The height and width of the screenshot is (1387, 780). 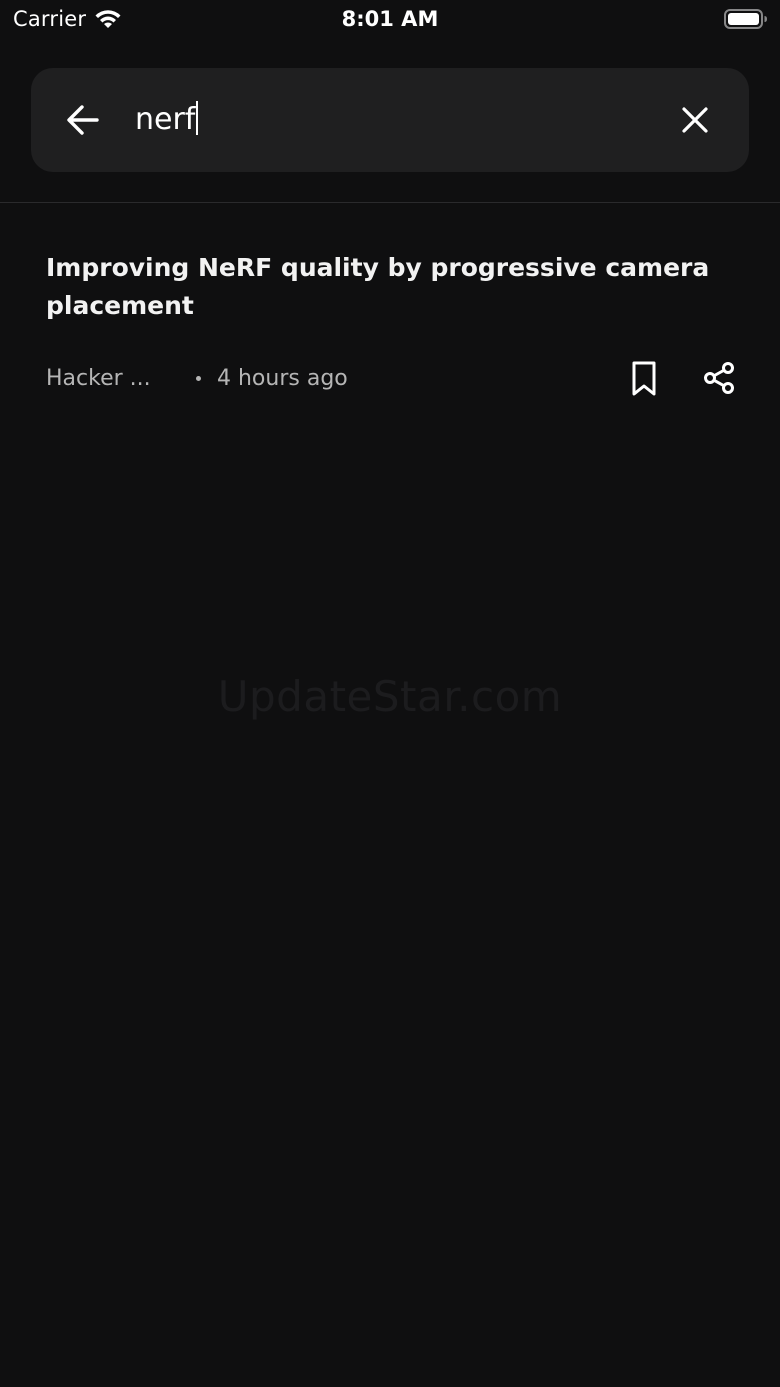 What do you see at coordinates (719, 378) in the screenshot?
I see `share-icon` at bounding box center [719, 378].